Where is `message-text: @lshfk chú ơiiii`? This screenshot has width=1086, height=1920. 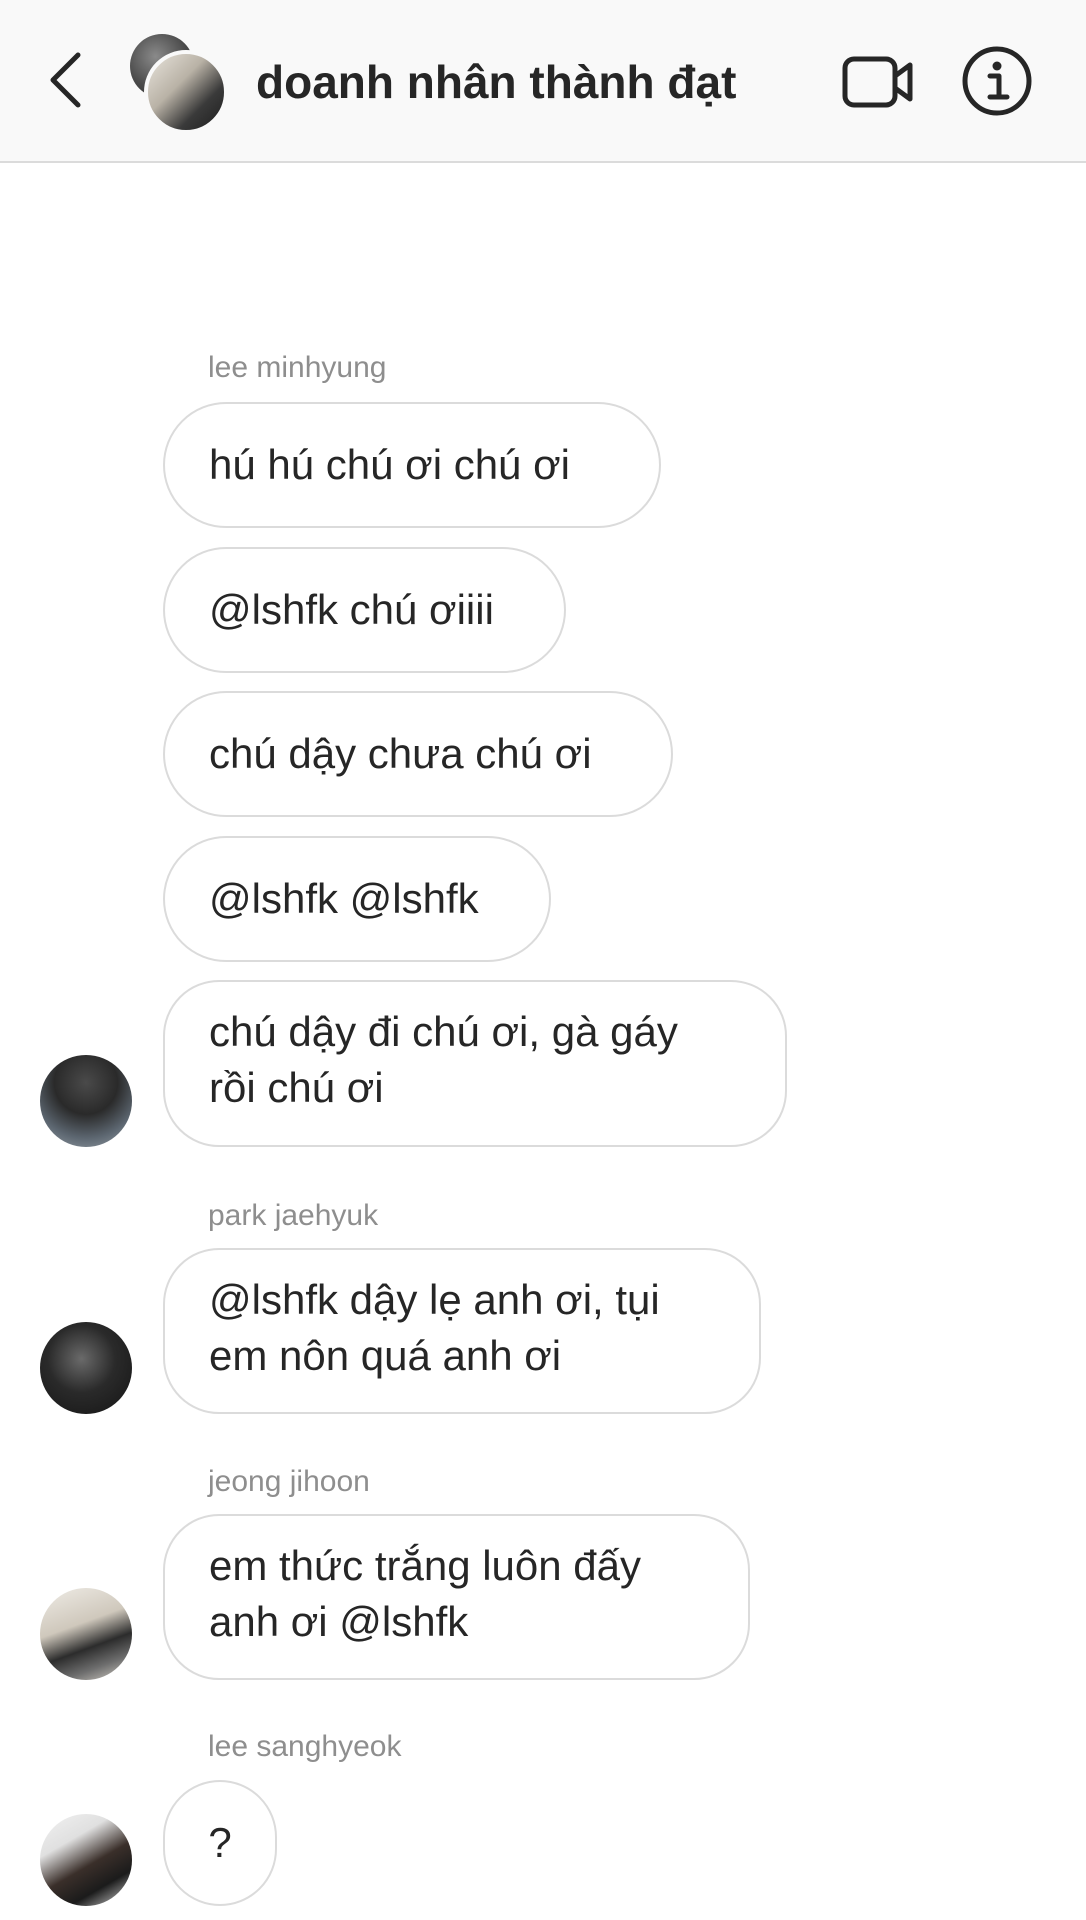
message-text: @lshfk chú ơiiii is located at coordinates (351, 609).